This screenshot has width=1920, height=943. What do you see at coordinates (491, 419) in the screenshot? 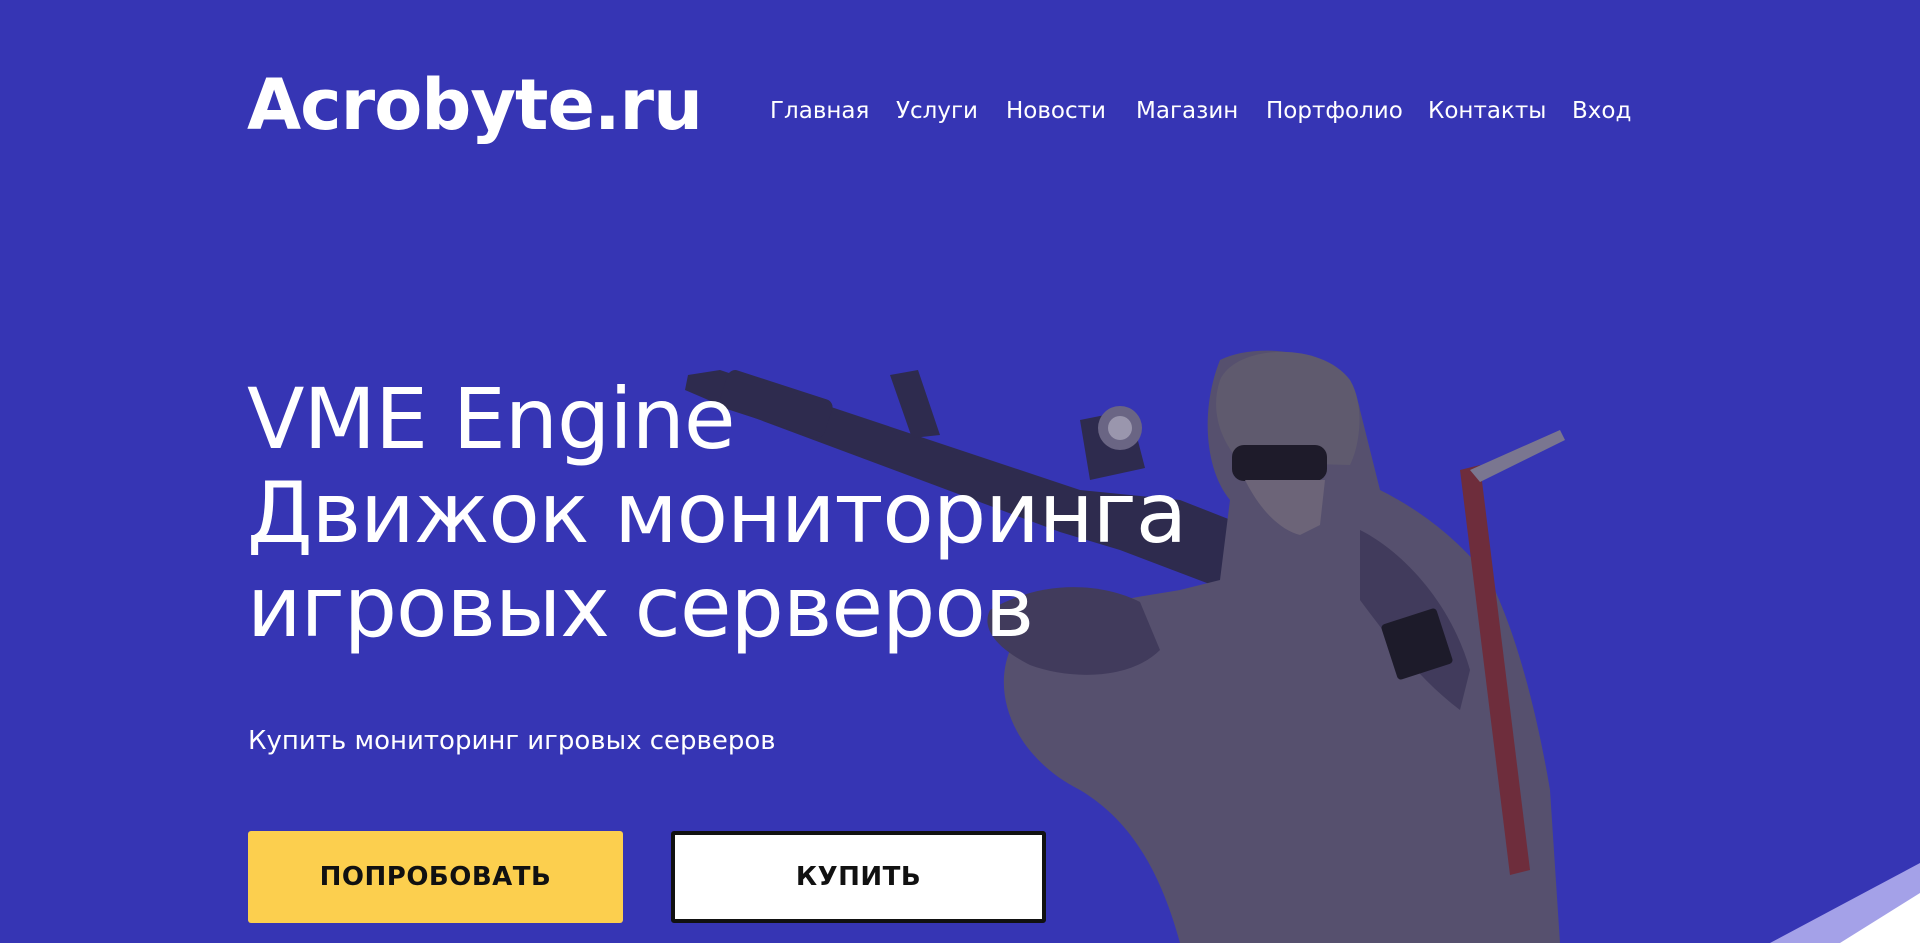
I see `hero-title-line-1: VME Engine` at bounding box center [491, 419].